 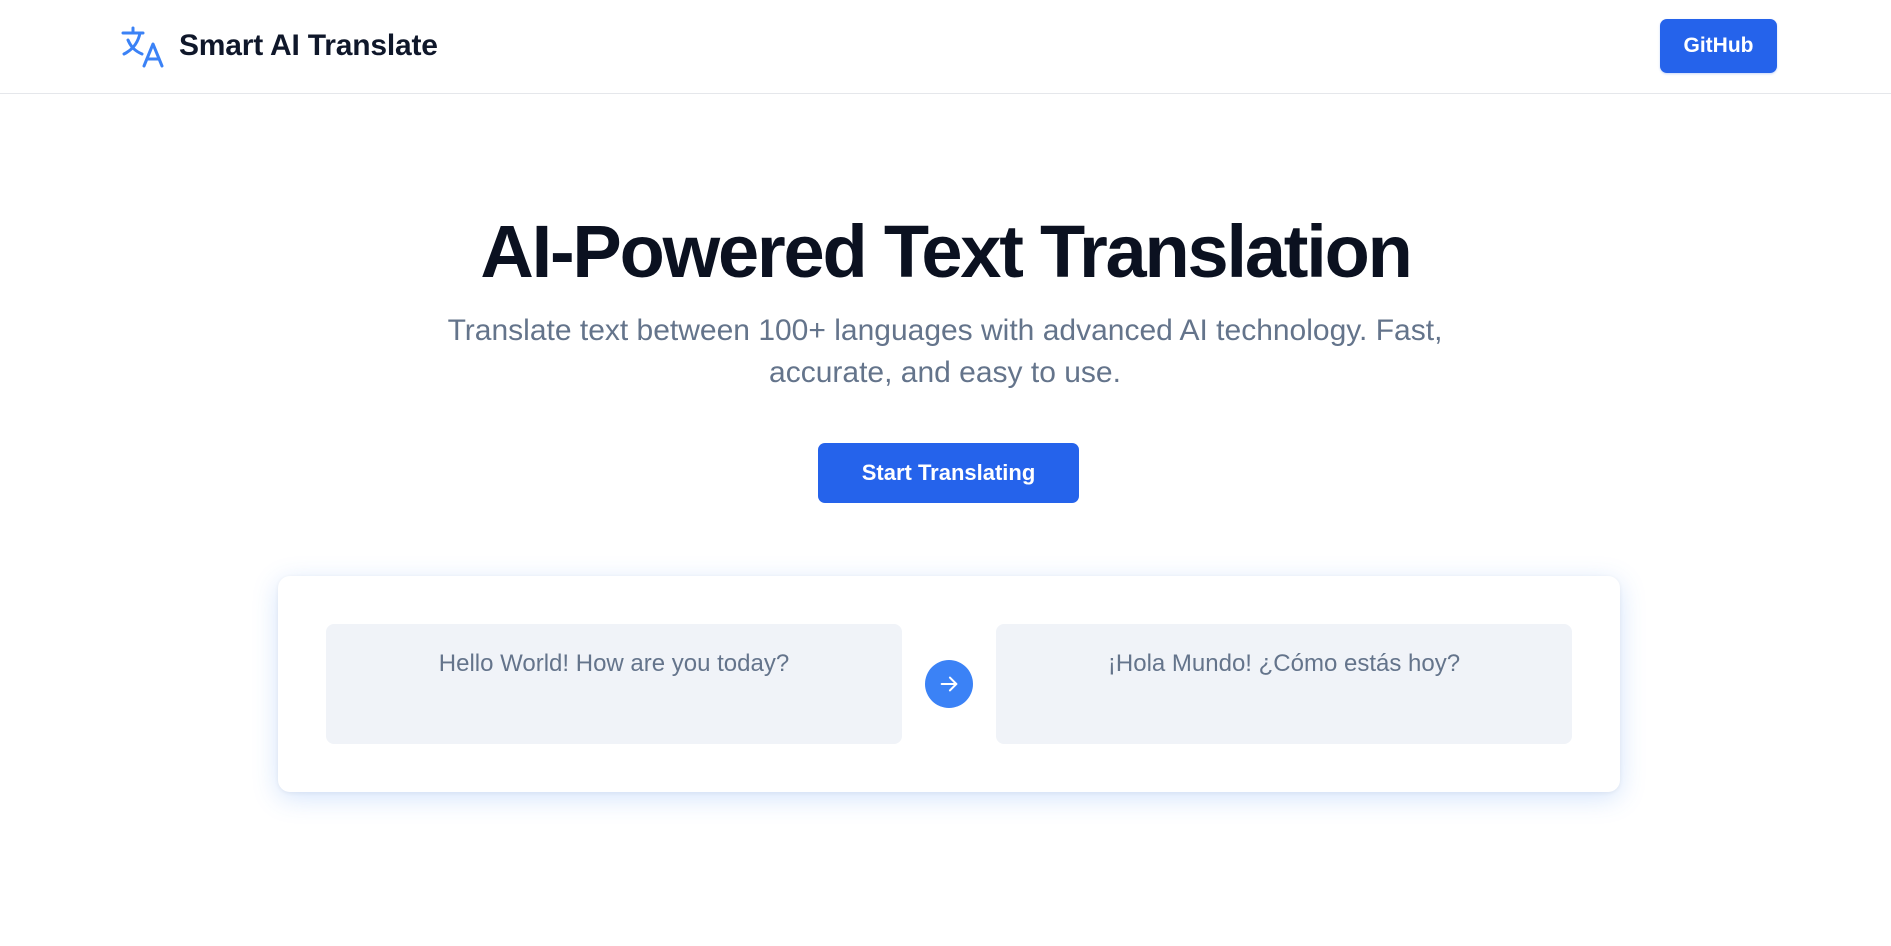 I want to click on top-nav: Smart AI Translate GitHub, so click(x=945, y=47).